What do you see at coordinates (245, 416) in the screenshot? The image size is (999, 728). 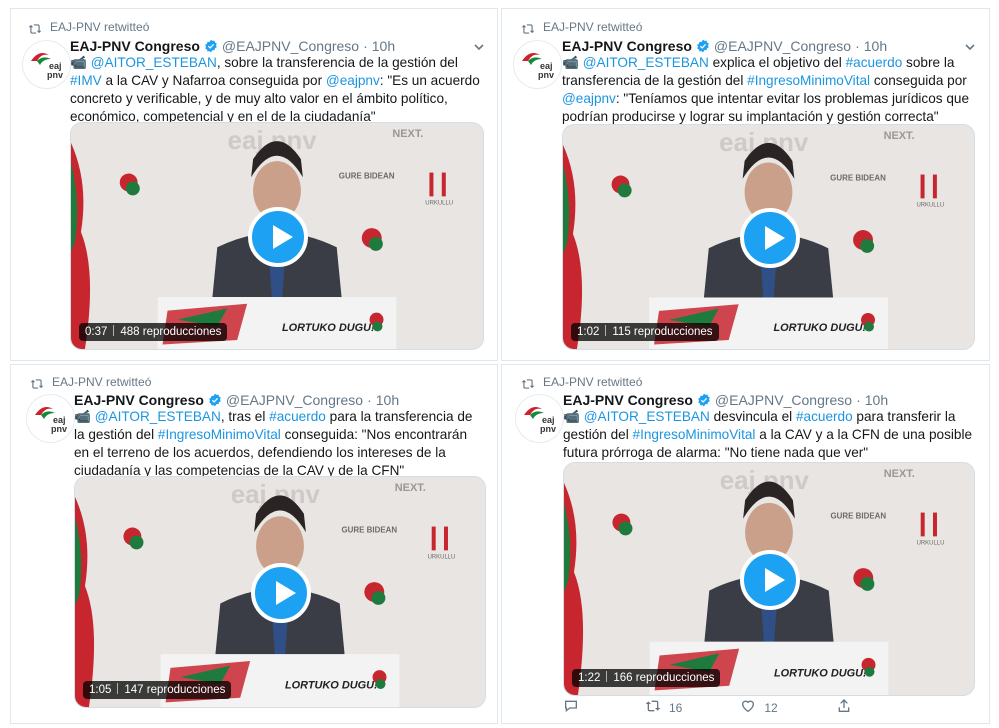 I see `tweet-text-segment: , tras el` at bounding box center [245, 416].